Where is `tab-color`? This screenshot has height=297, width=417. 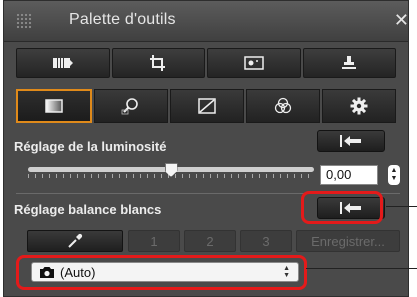 tab-color is located at coordinates (283, 106).